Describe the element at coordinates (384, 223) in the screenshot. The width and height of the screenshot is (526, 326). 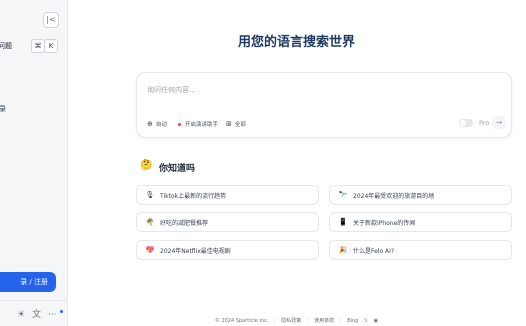
I see `suggestion-text: 关于新款iPhone的传闻` at that location.